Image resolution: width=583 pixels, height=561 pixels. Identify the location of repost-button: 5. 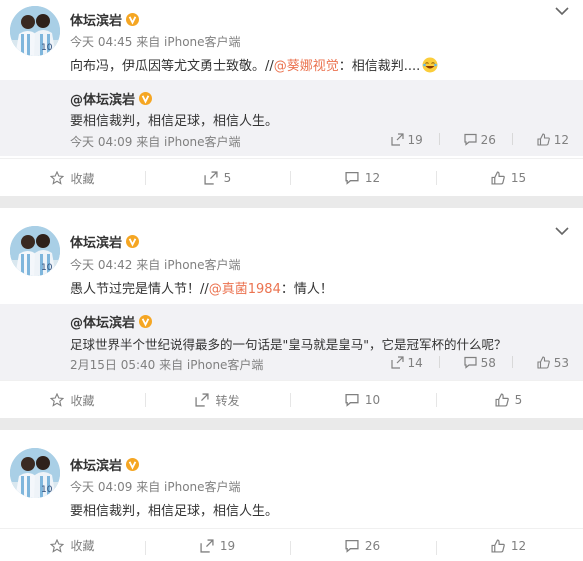
(217, 178).